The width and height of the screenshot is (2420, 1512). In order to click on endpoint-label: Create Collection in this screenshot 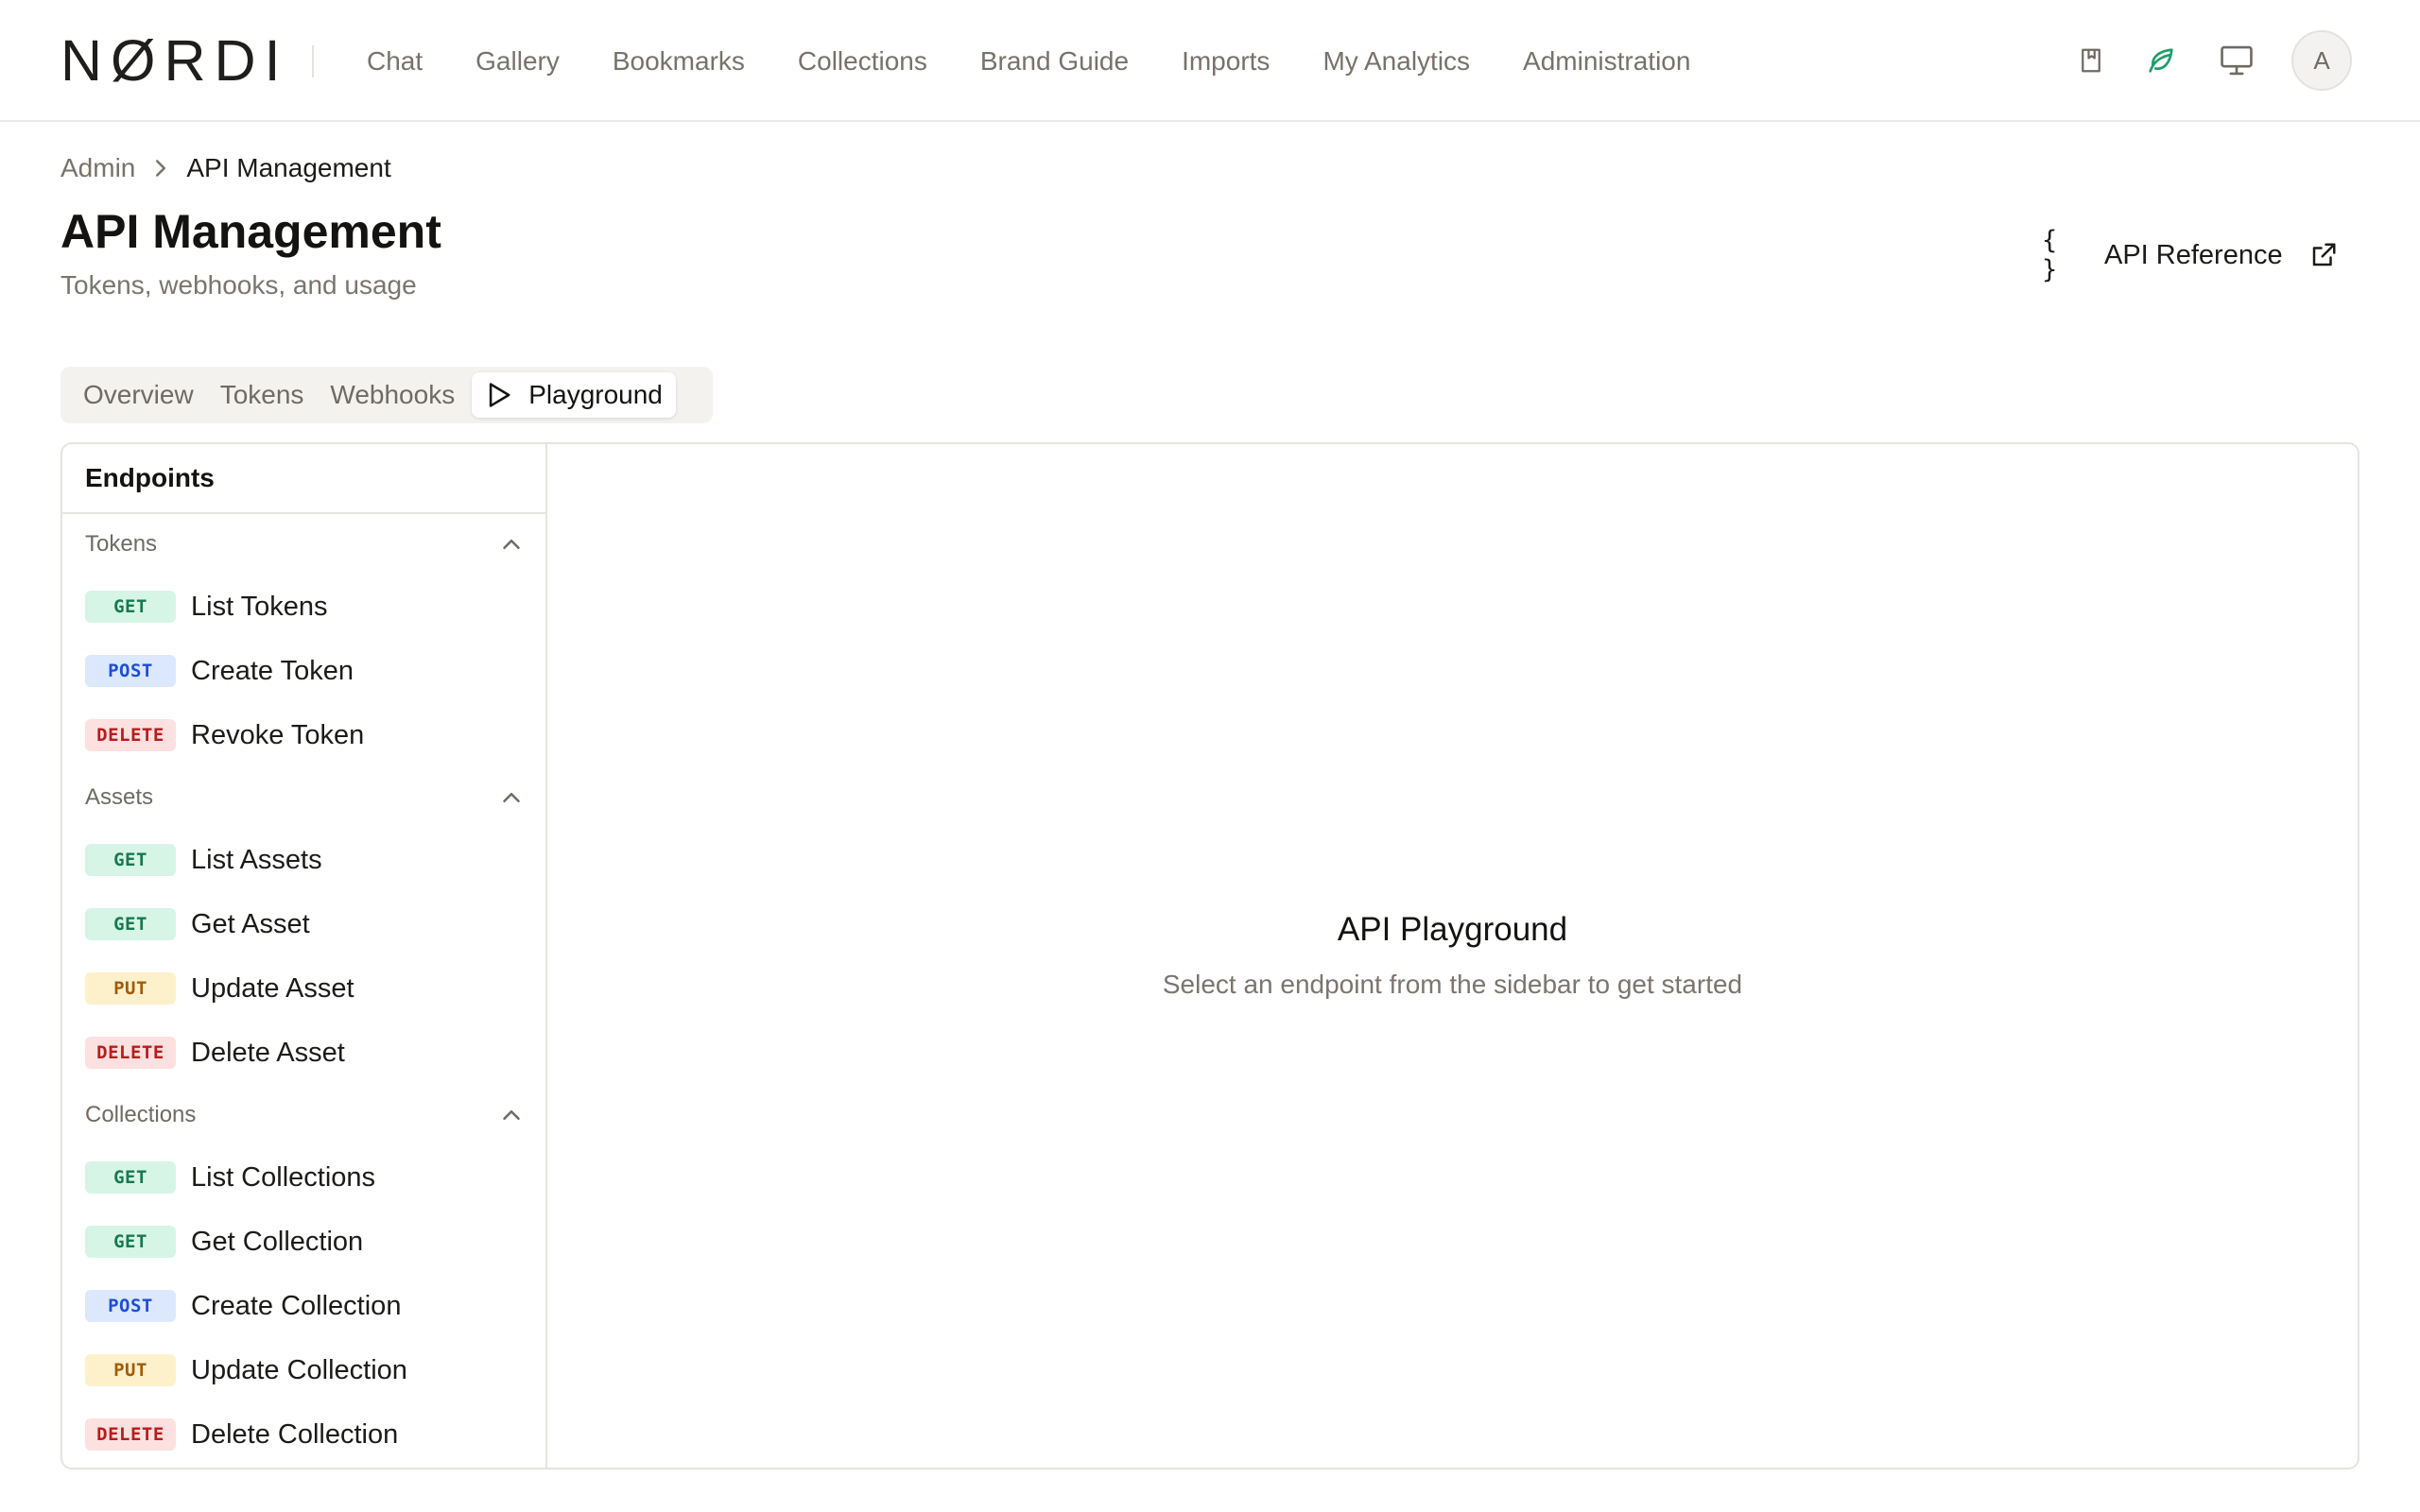, I will do `click(296, 1305)`.